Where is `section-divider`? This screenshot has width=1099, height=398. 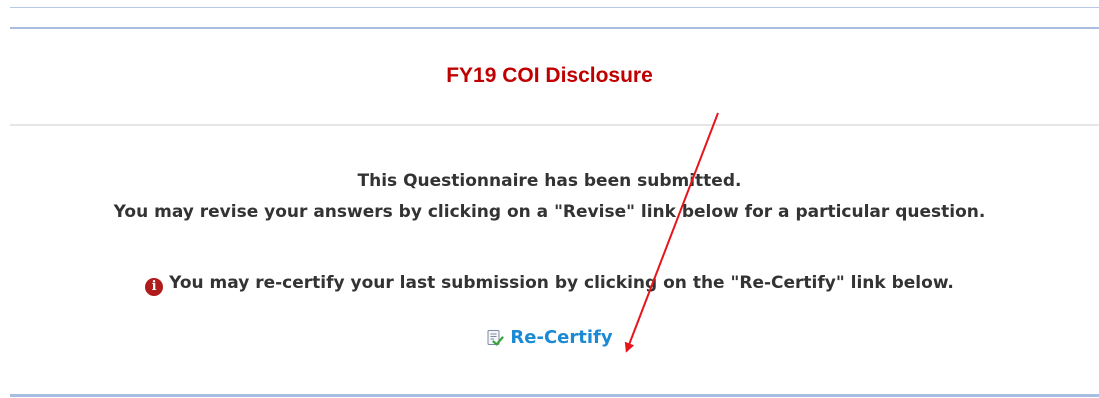 section-divider is located at coordinates (554, 125).